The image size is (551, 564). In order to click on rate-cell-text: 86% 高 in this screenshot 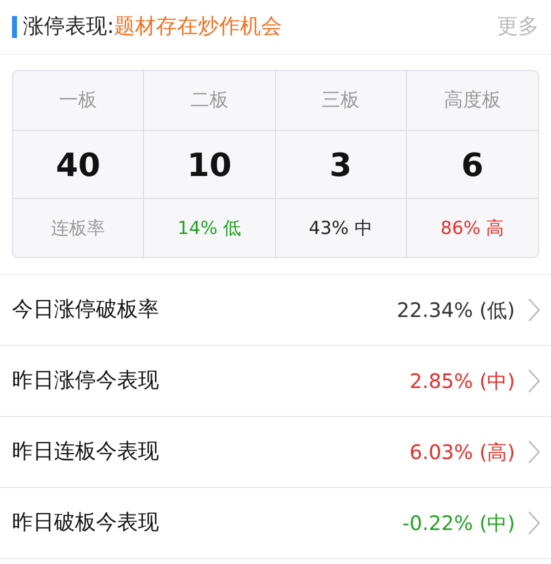, I will do `click(473, 228)`.